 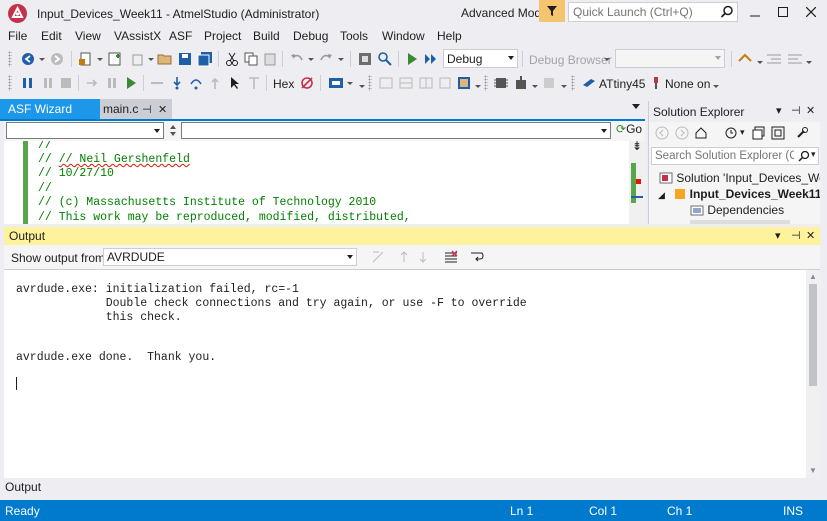 I want to click on tool-icon, so click(x=656, y=83).